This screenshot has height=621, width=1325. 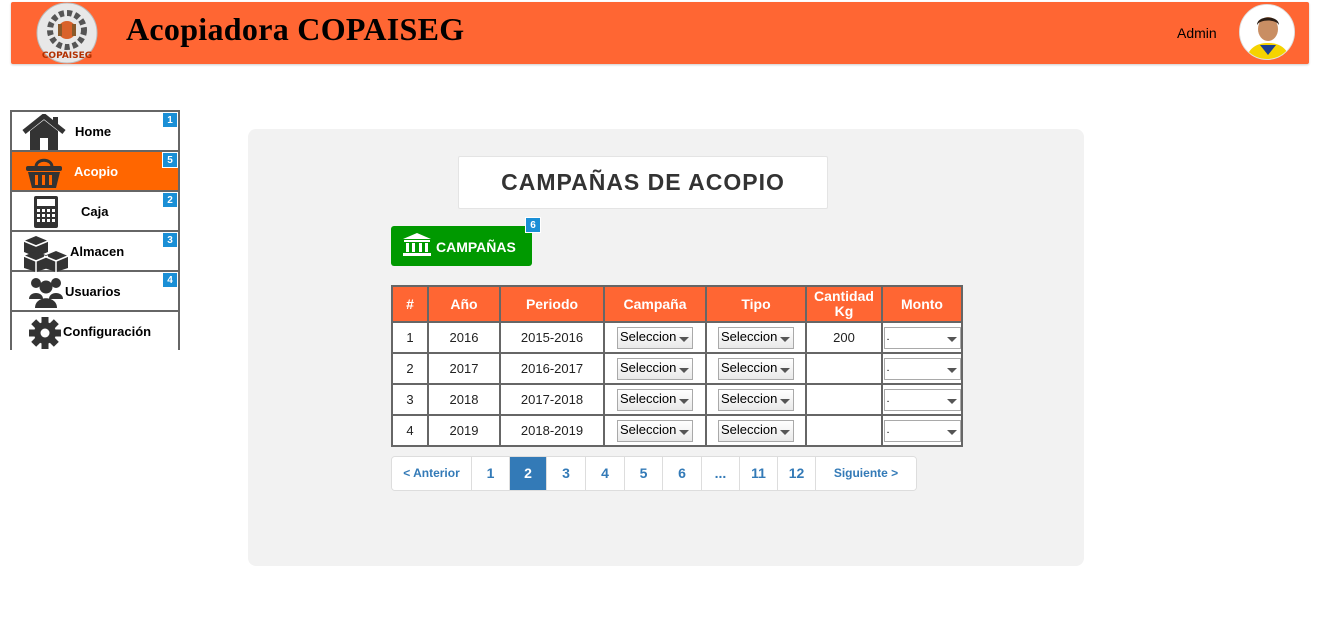 I want to click on sidebar-item-almacen: Almacen 3, so click(x=95, y=252).